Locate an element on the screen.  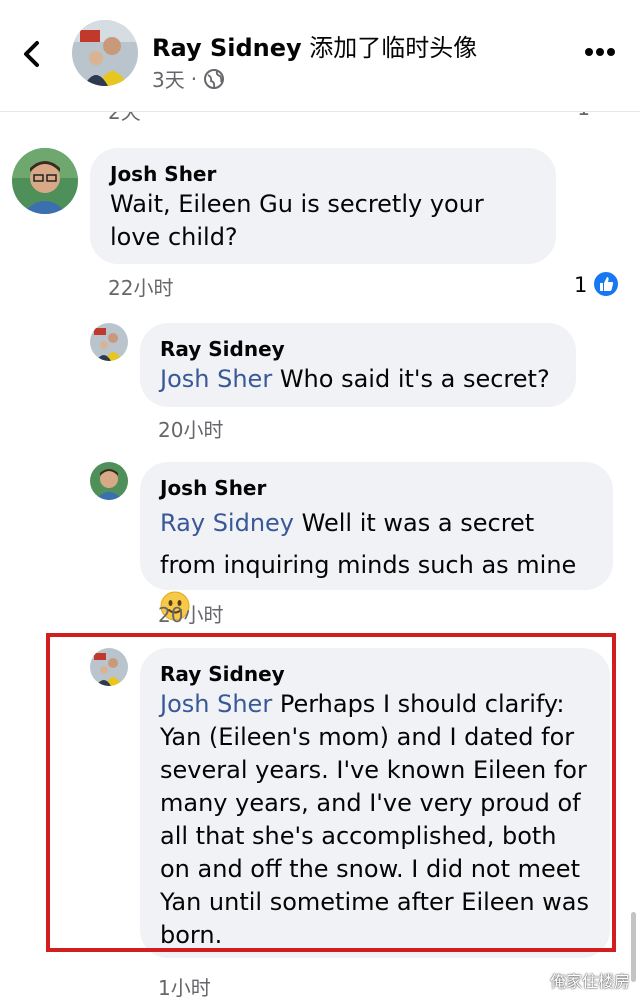
comment-time: 1小时 is located at coordinates (184, 986).